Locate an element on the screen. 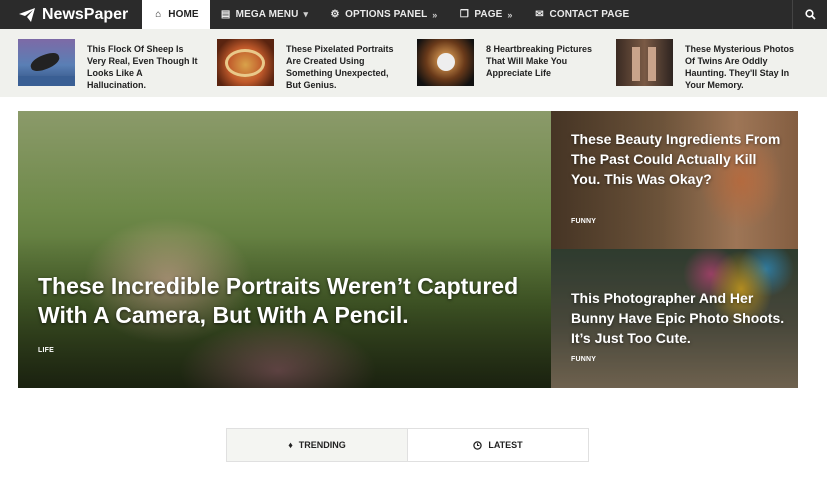  search-button is located at coordinates (809, 14).